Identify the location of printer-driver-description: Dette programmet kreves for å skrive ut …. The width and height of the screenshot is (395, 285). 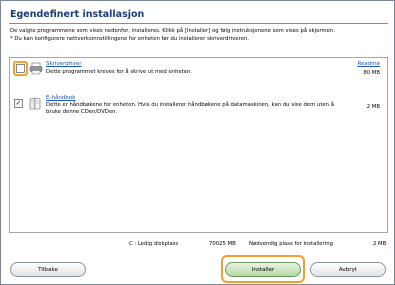
(119, 72).